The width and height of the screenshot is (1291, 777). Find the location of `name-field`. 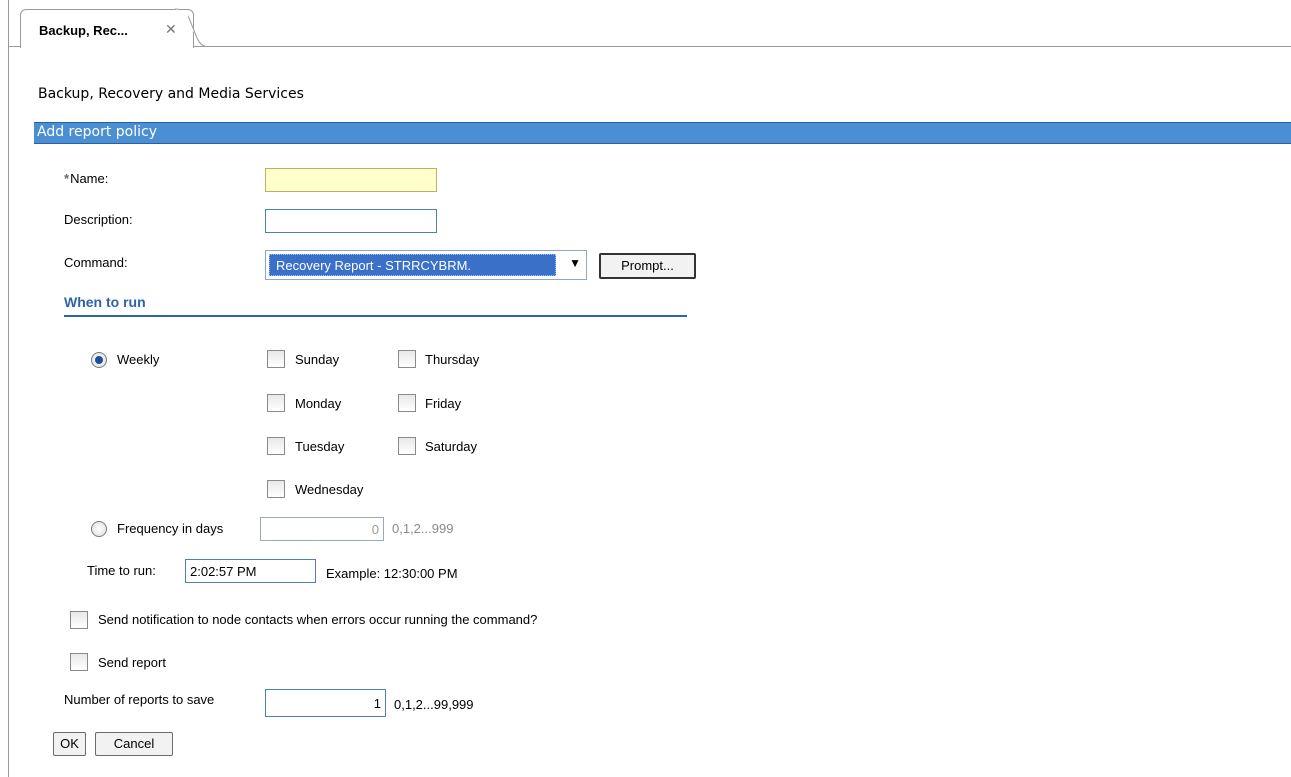

name-field is located at coordinates (351, 180).